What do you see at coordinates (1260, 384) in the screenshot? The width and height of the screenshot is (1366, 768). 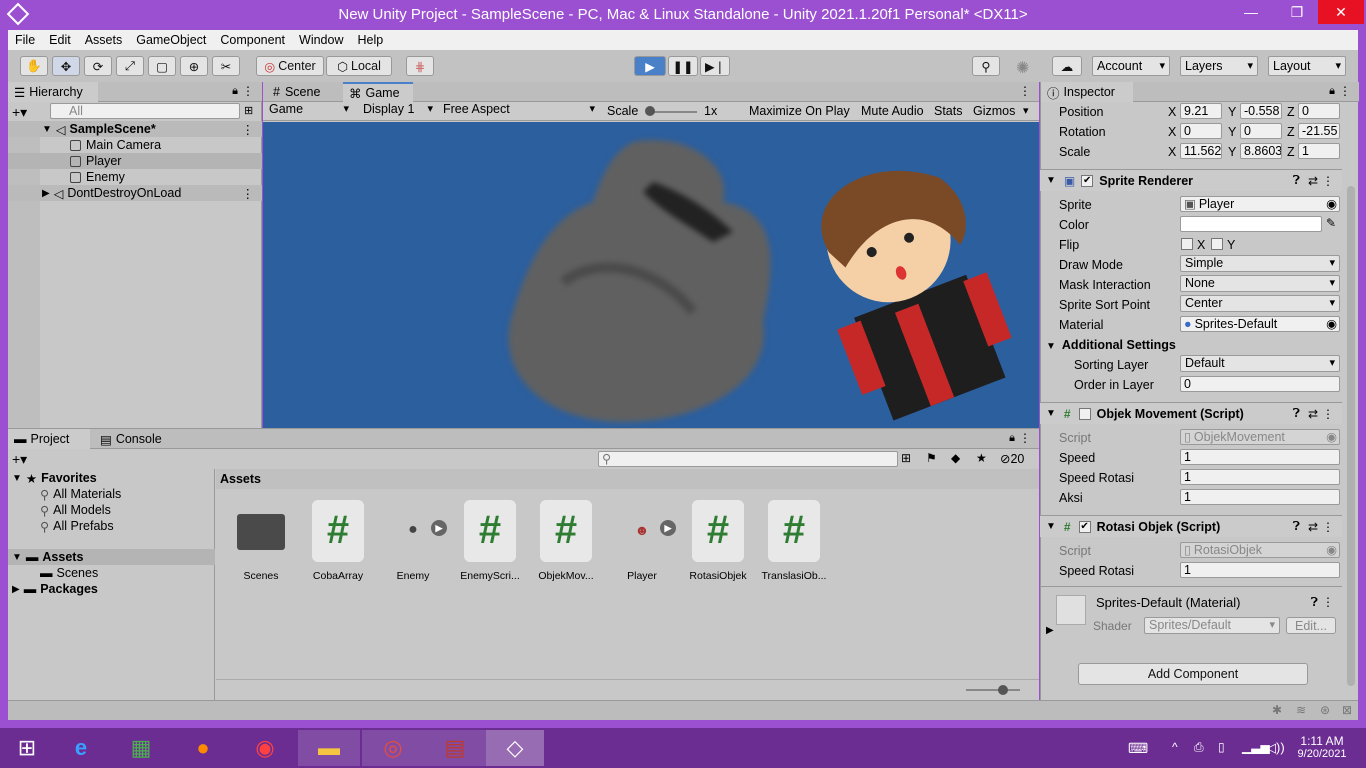 I see `order-in-layer-field: 0` at bounding box center [1260, 384].